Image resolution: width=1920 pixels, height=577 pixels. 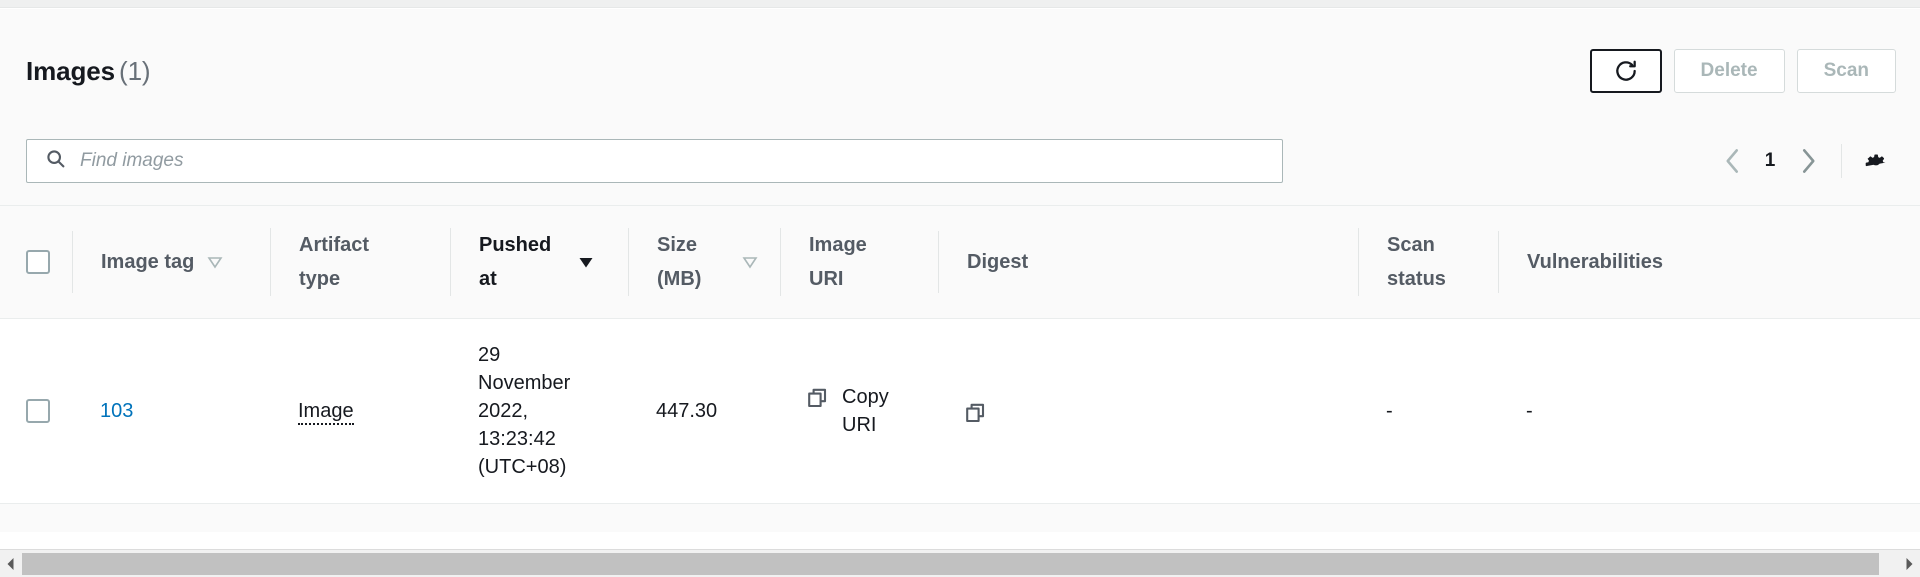 I want to click on refresh-button, so click(x=1625, y=71).